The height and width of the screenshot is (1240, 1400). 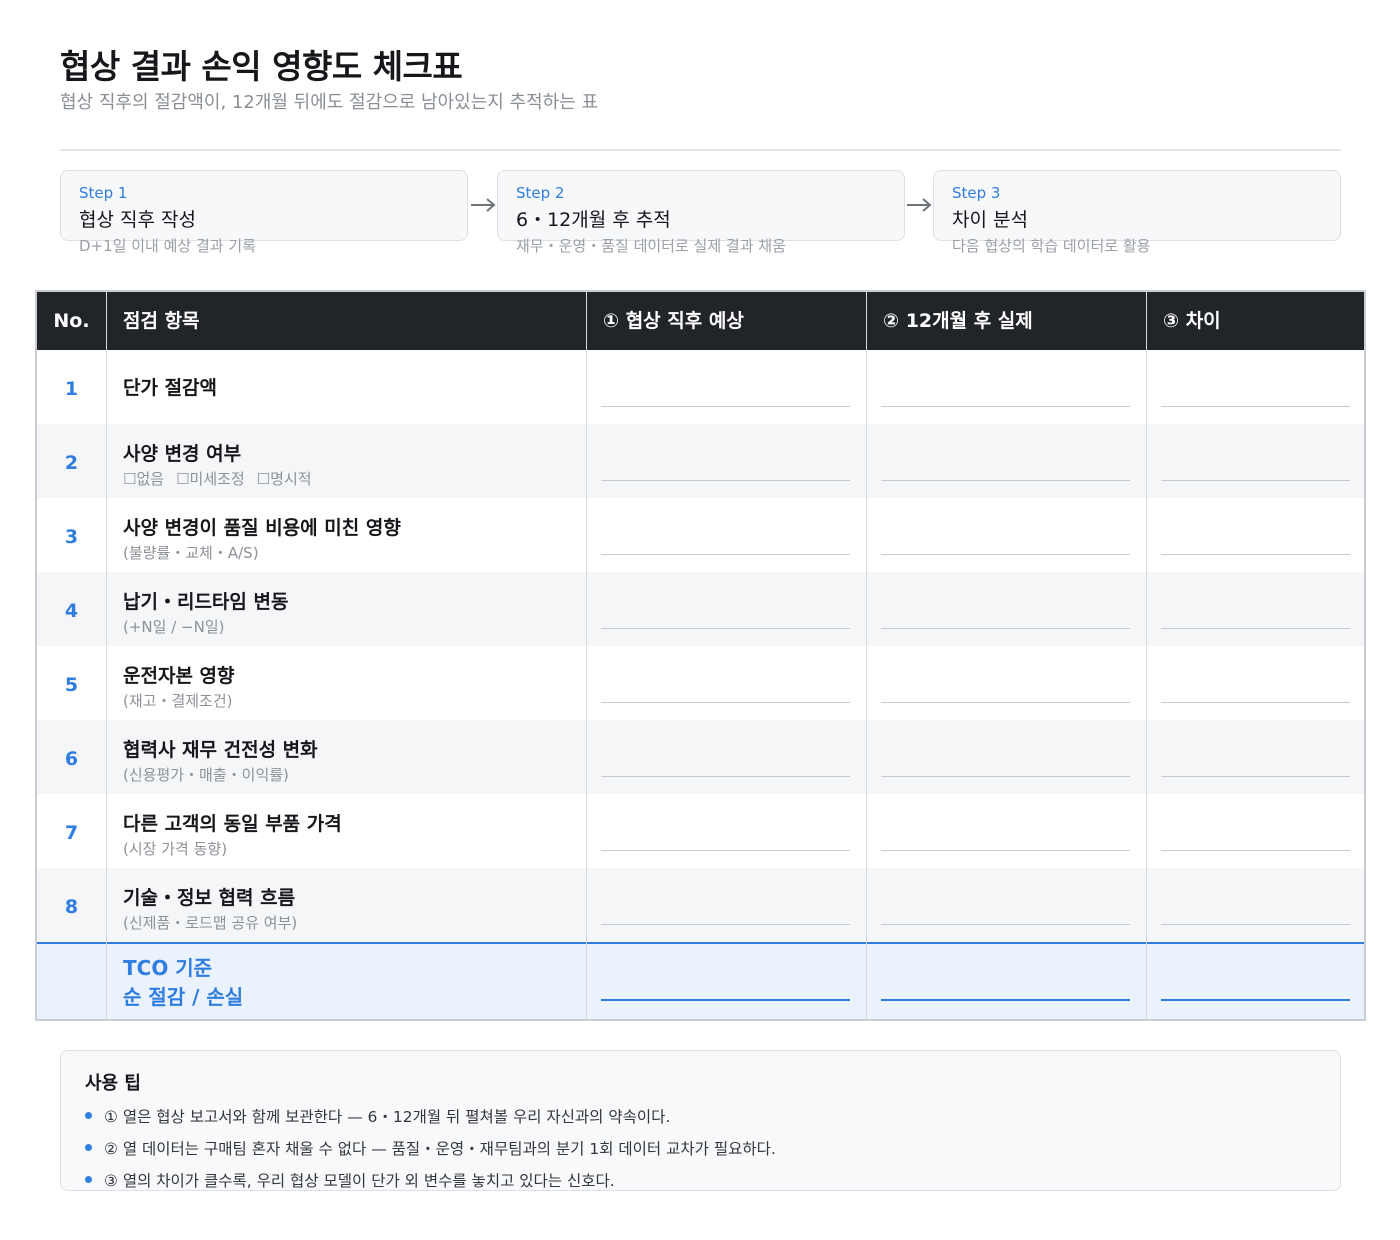 What do you see at coordinates (103, 193) in the screenshot?
I see `step-label: Step 1` at bounding box center [103, 193].